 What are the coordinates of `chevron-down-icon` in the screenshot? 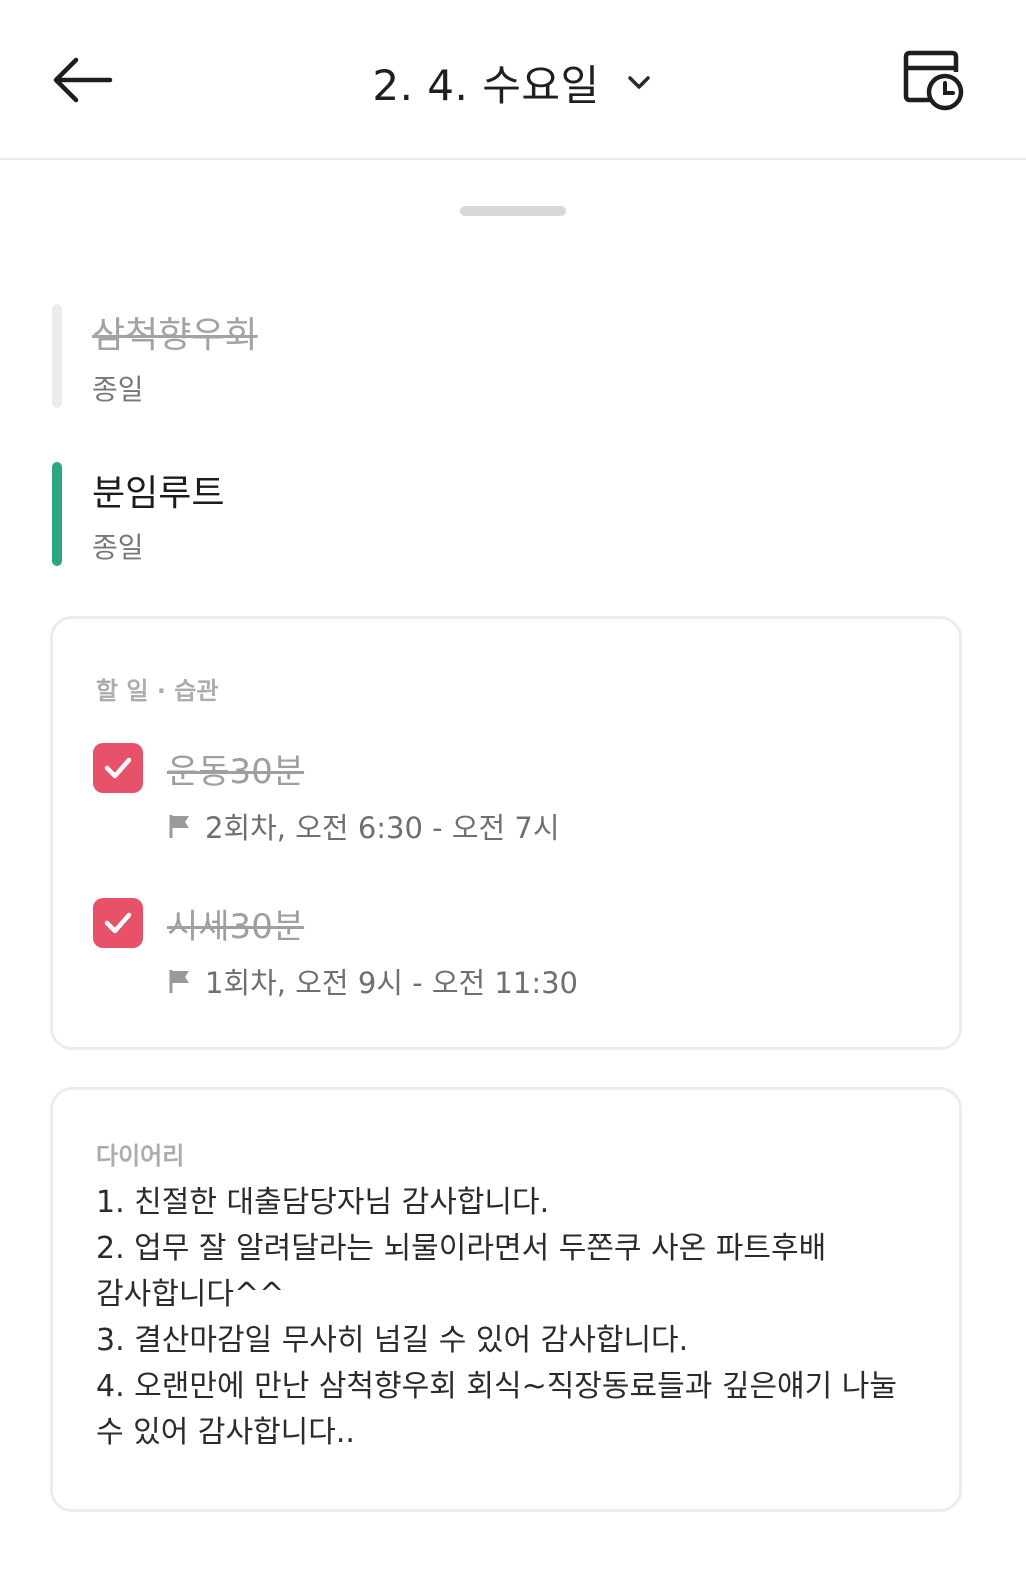 It's located at (638, 82).